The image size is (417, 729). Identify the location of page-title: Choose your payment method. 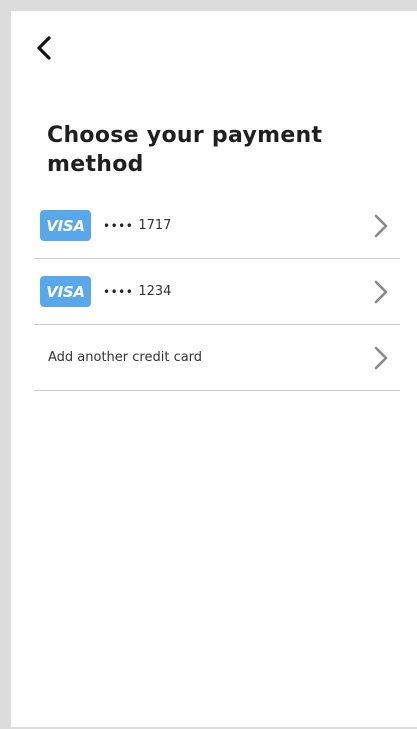
(185, 150).